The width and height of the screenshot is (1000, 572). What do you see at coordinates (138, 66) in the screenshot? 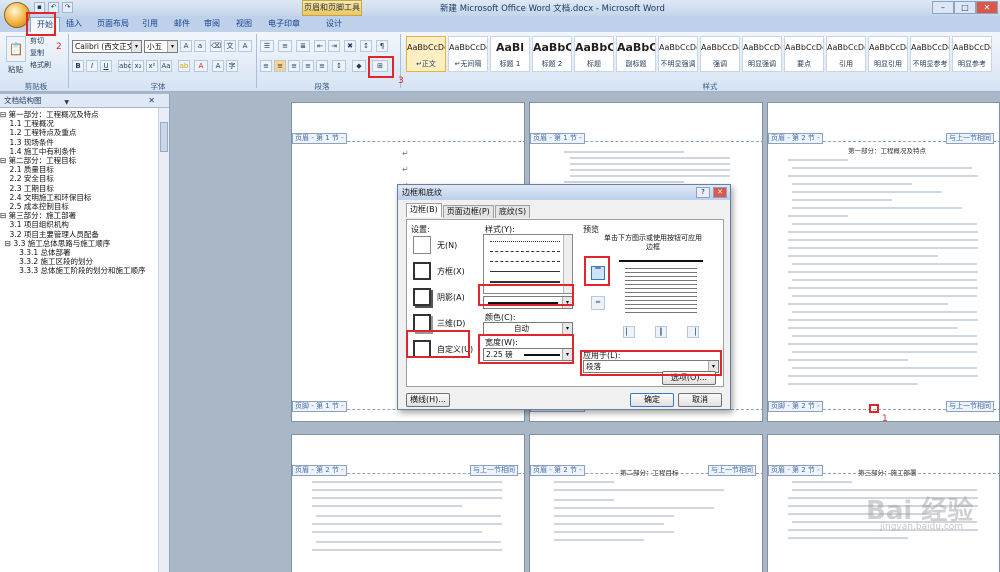
I see `subscript-icon: x₂` at bounding box center [138, 66].